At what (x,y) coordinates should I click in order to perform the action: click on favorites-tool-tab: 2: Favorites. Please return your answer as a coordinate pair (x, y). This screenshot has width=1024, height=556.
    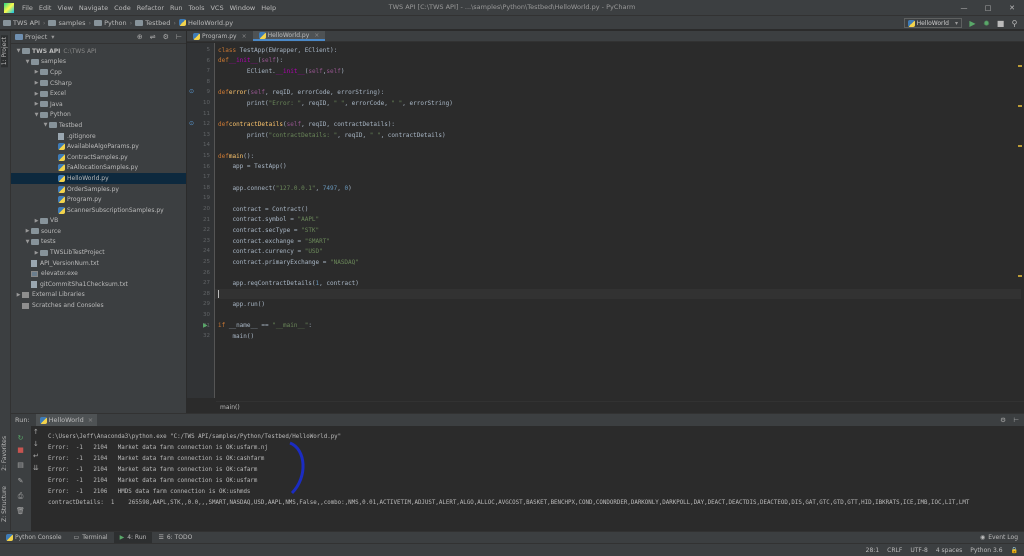
    Looking at the image, I should click on (4, 453).